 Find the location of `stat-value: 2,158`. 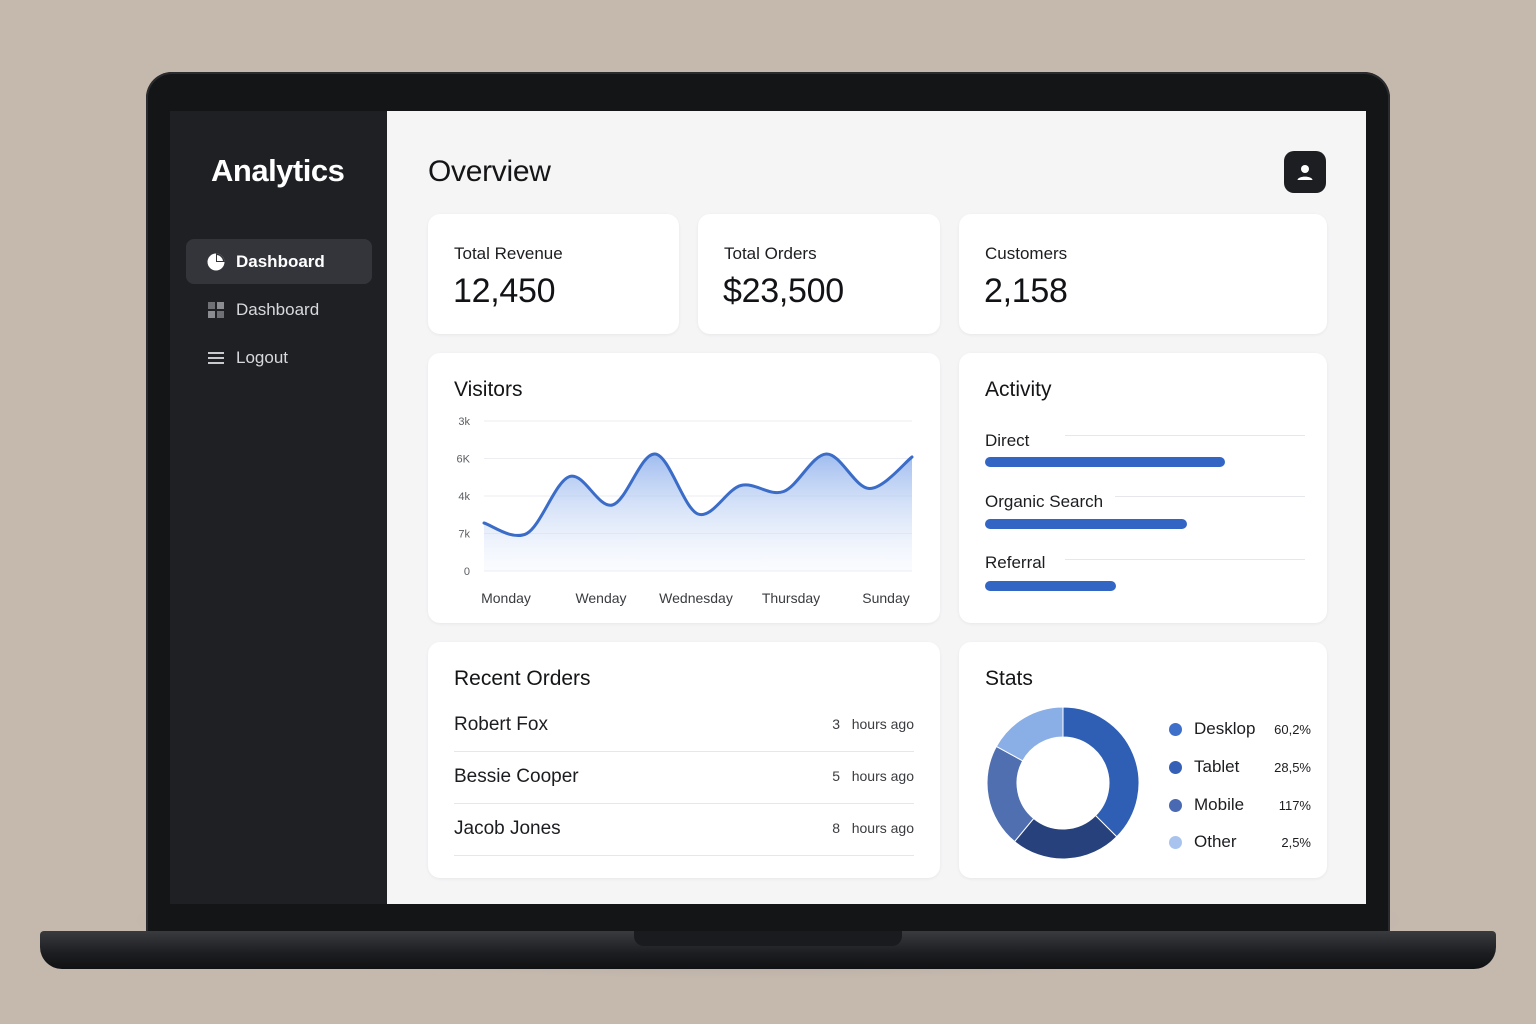

stat-value: 2,158 is located at coordinates (1026, 291).